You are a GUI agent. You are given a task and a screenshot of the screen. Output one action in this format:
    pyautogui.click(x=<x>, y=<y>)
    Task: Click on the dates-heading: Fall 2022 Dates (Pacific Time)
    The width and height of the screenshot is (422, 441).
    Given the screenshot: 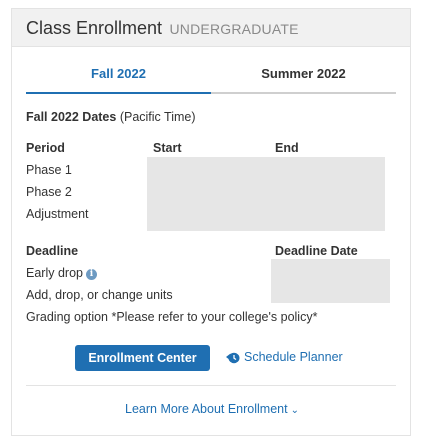 What is the action you would take?
    pyautogui.click(x=111, y=117)
    